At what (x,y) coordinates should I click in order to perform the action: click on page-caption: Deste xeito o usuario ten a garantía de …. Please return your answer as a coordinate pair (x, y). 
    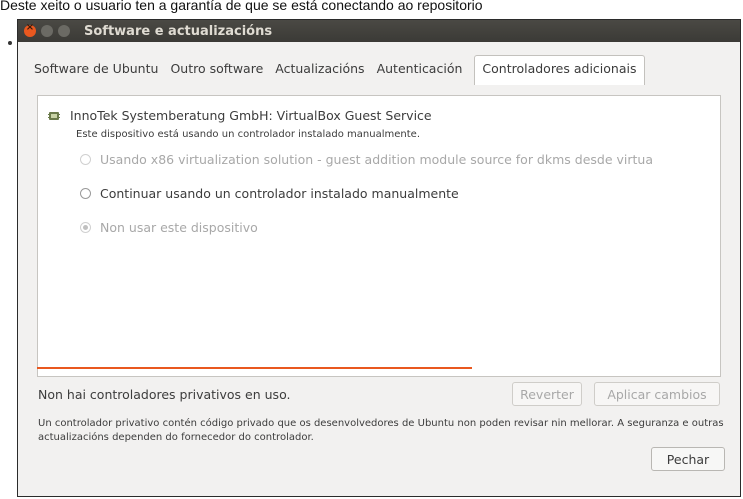
    Looking at the image, I should click on (241, 6).